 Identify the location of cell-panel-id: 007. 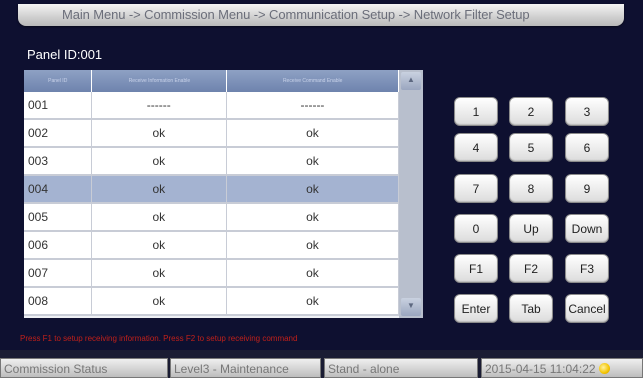
(58, 273).